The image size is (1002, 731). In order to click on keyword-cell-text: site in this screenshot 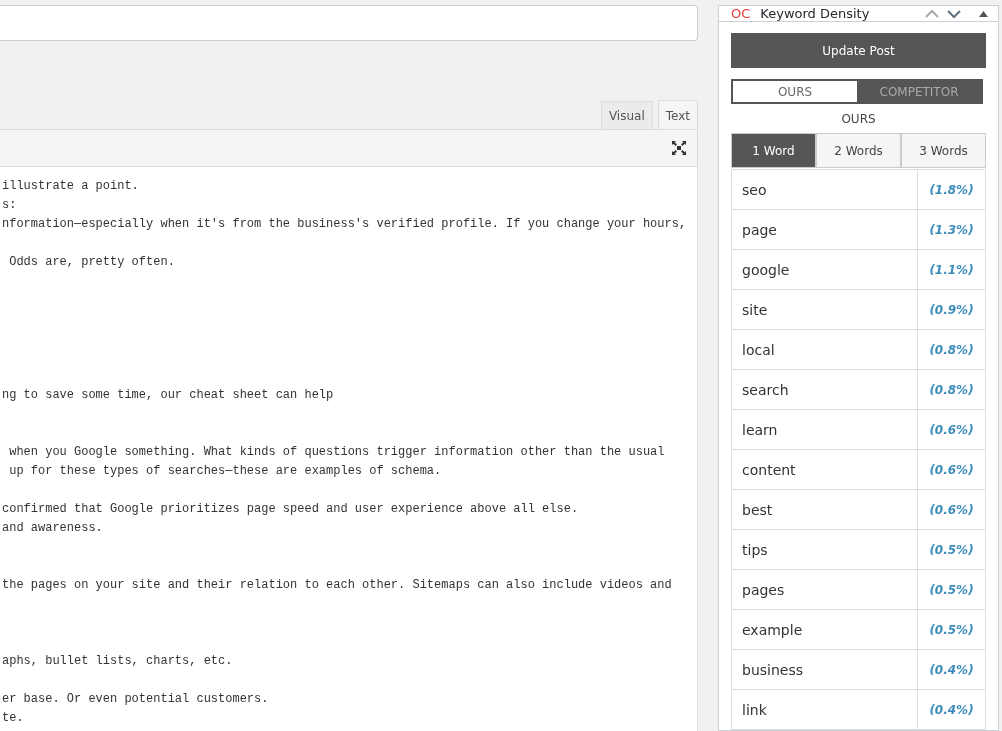, I will do `click(755, 310)`.